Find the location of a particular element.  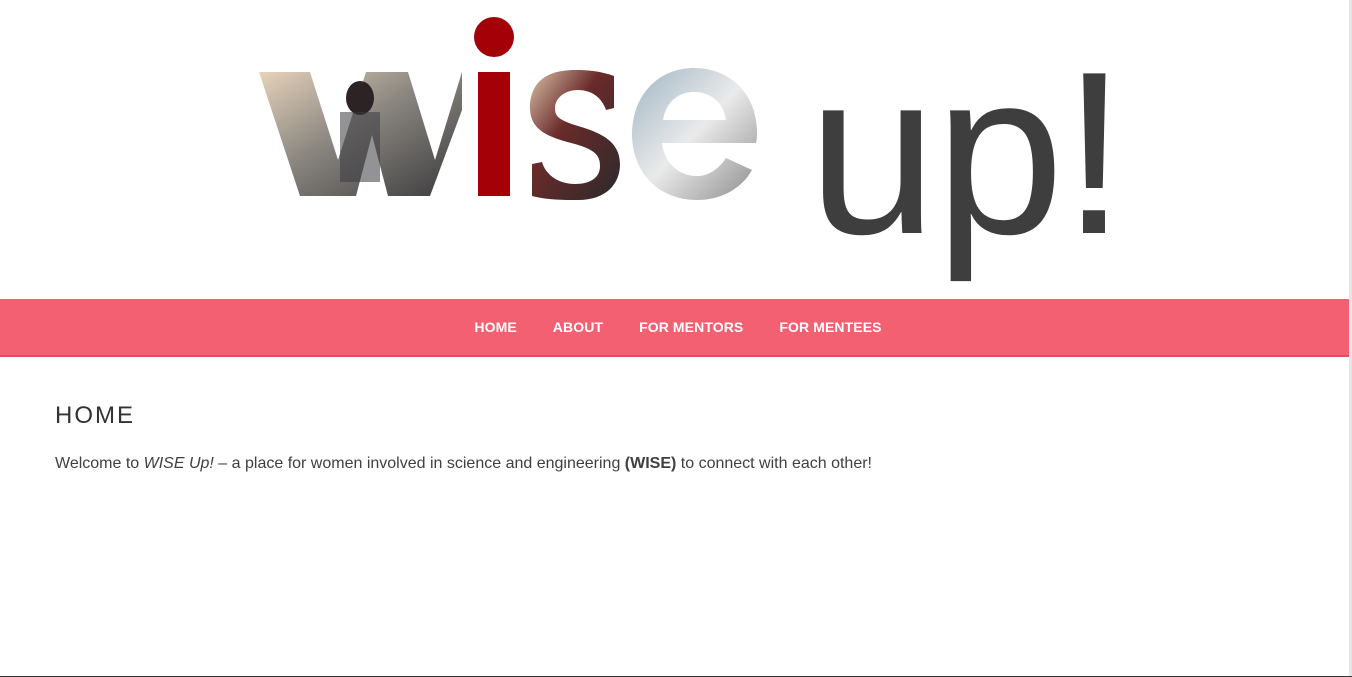

nav-item-home: HOME is located at coordinates (495, 327).